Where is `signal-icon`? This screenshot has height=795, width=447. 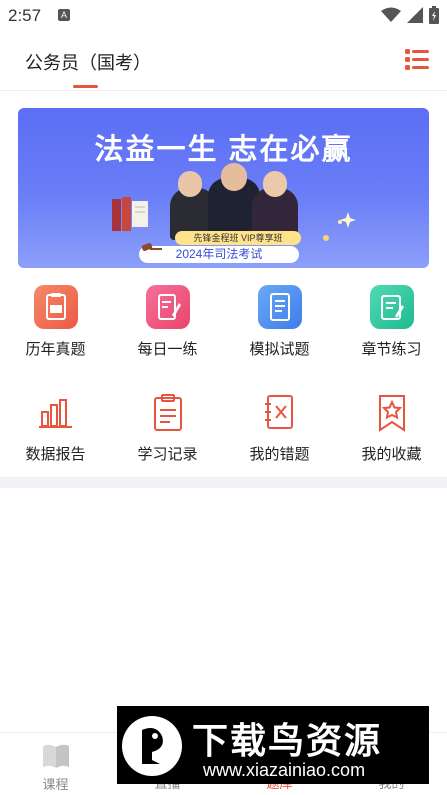
signal-icon is located at coordinates (415, 15).